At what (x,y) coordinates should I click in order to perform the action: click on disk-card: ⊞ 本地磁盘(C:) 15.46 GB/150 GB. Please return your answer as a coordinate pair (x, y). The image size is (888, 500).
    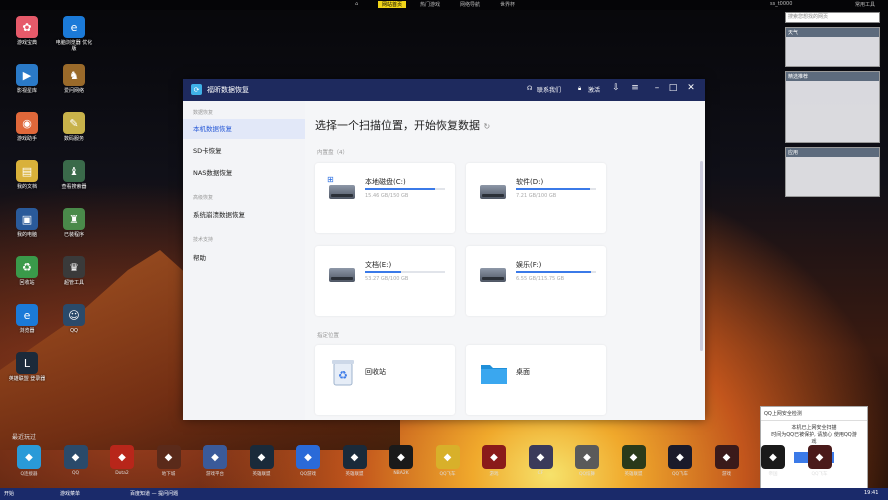
    Looking at the image, I should click on (385, 198).